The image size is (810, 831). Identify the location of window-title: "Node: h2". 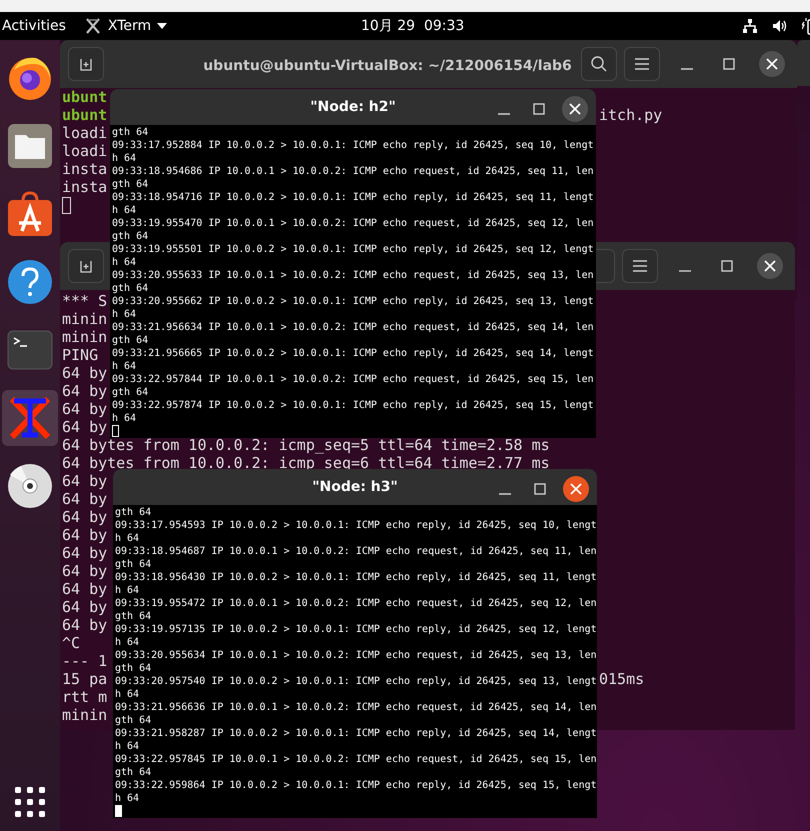
(353, 107).